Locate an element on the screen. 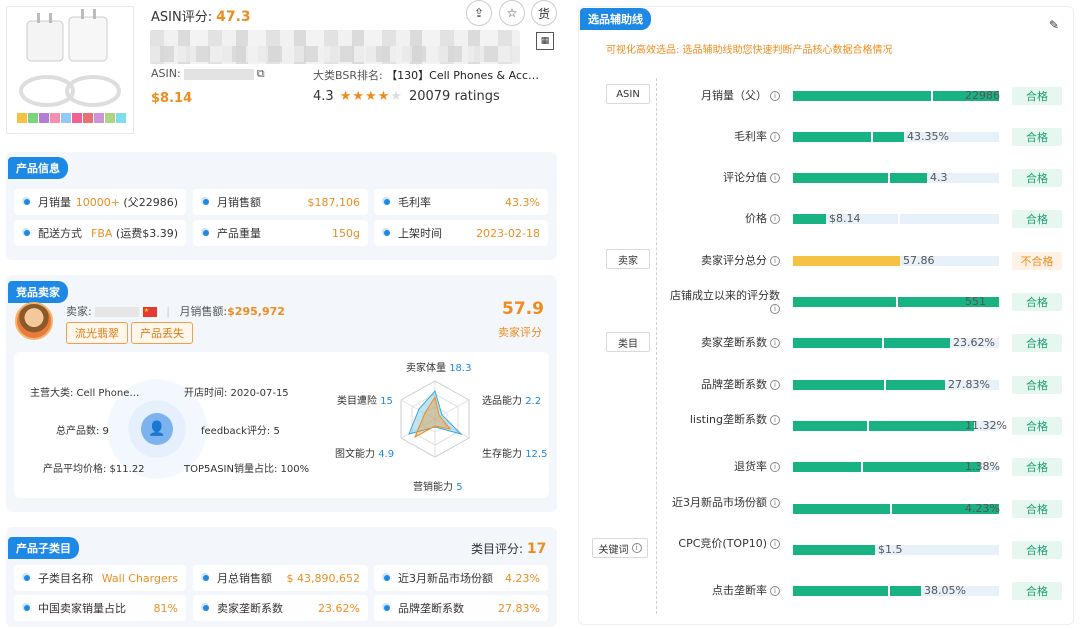 Image resolution: width=1080 pixels, height=629 pixels. metric-label-text: listing垄断系数 is located at coordinates (728, 419).